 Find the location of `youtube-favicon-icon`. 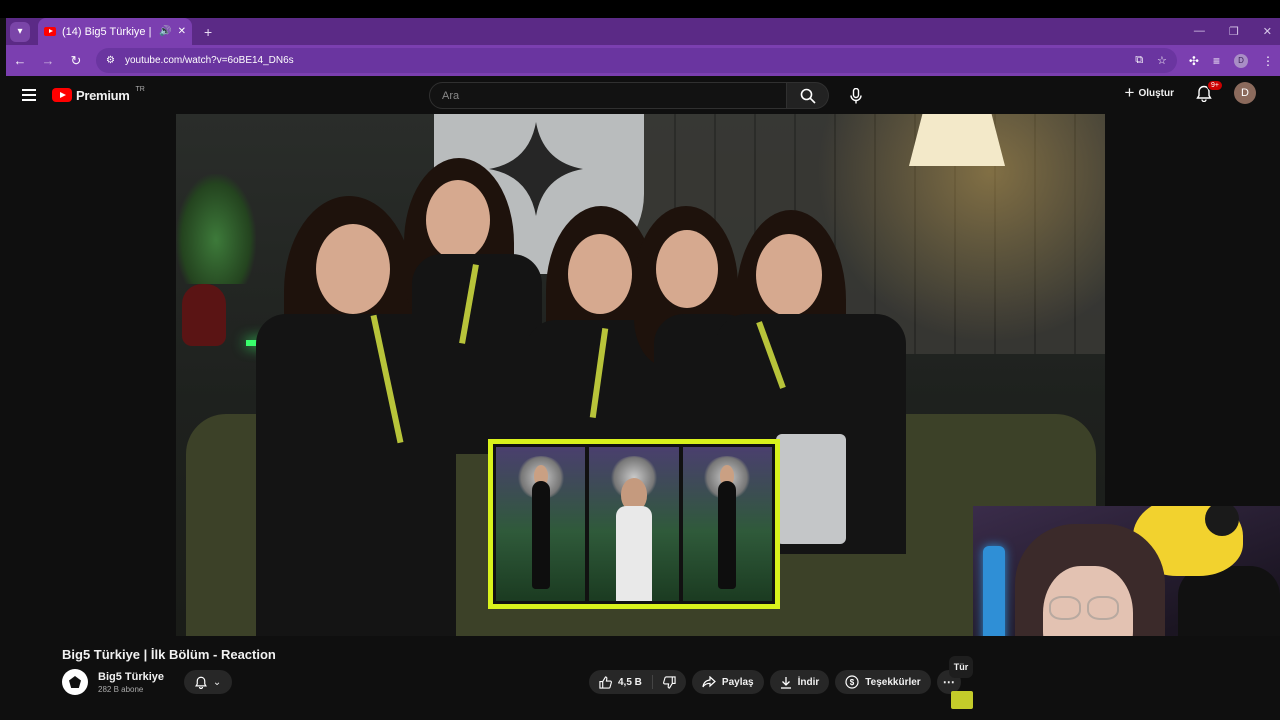

youtube-favicon-icon is located at coordinates (50, 31).